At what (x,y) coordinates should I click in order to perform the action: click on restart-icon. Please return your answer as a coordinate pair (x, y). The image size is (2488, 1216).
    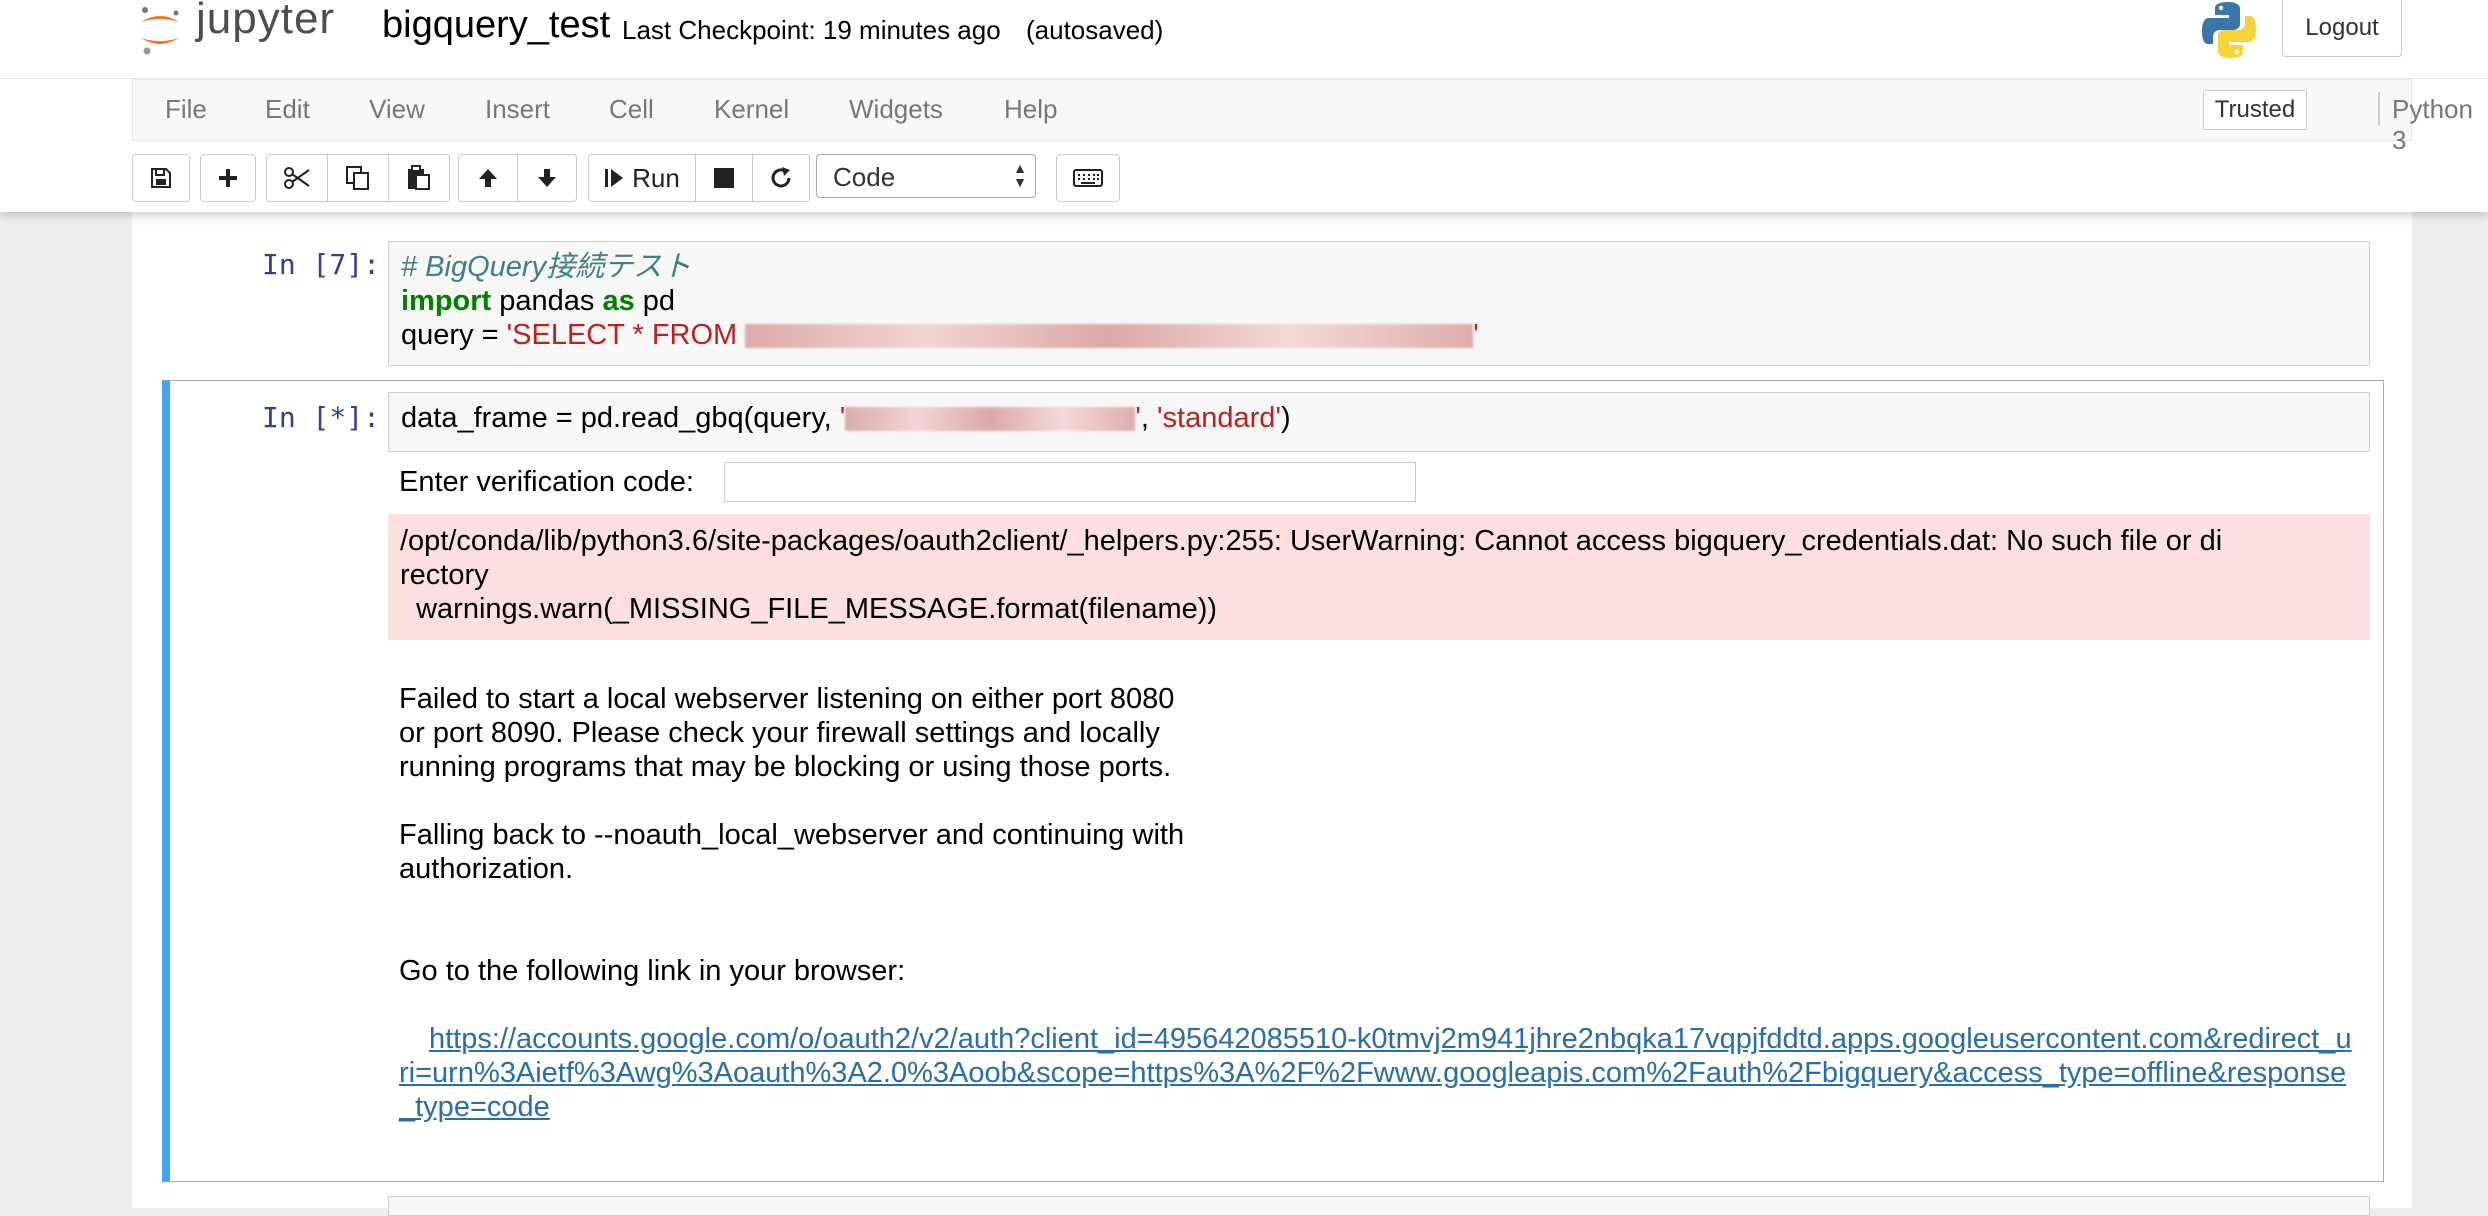
    Looking at the image, I should click on (781, 177).